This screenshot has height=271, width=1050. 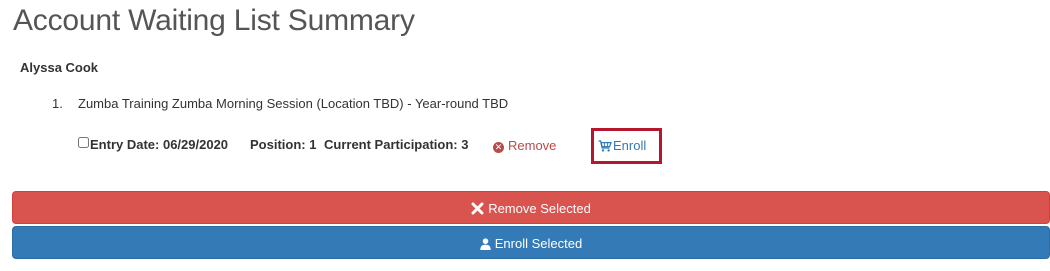 What do you see at coordinates (605, 146) in the screenshot?
I see `shopping-cart-icon` at bounding box center [605, 146].